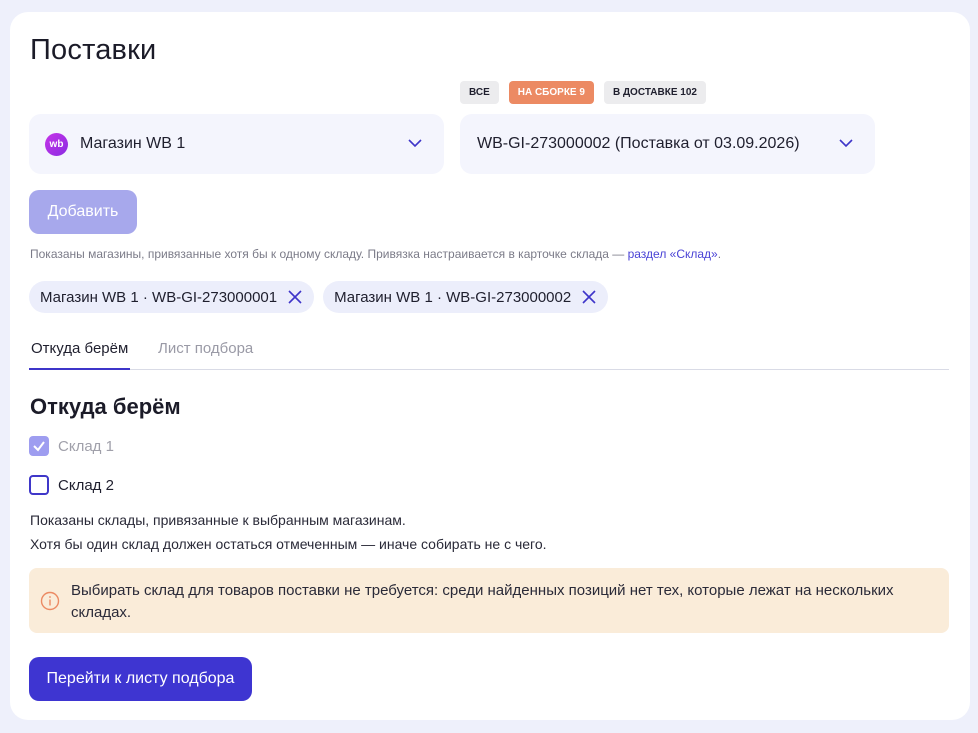 The image size is (978, 733). I want to click on warehouse-checkbox-2: Склад 2, so click(71, 485).